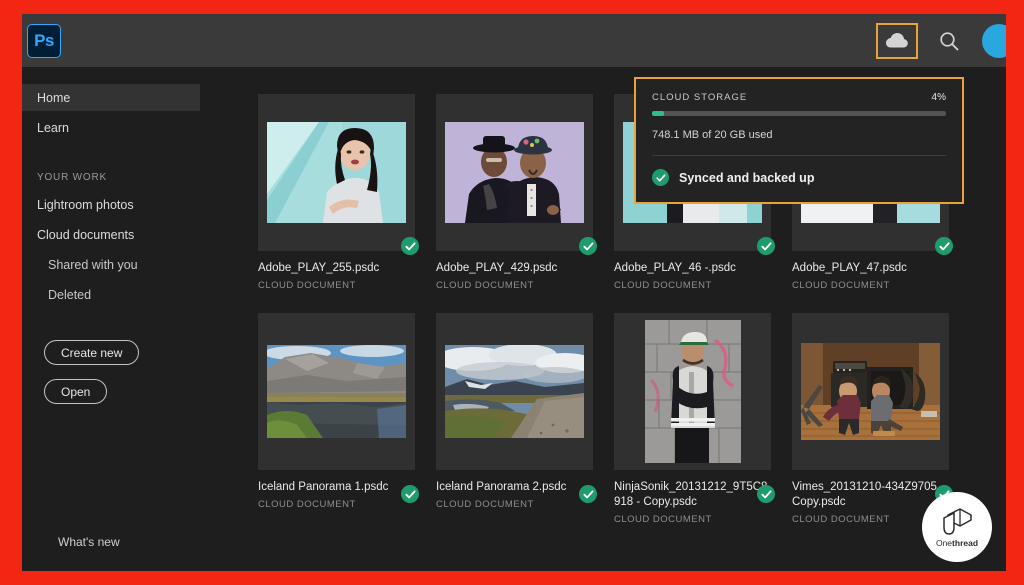  I want to click on sync-check-icon, so click(660, 177).